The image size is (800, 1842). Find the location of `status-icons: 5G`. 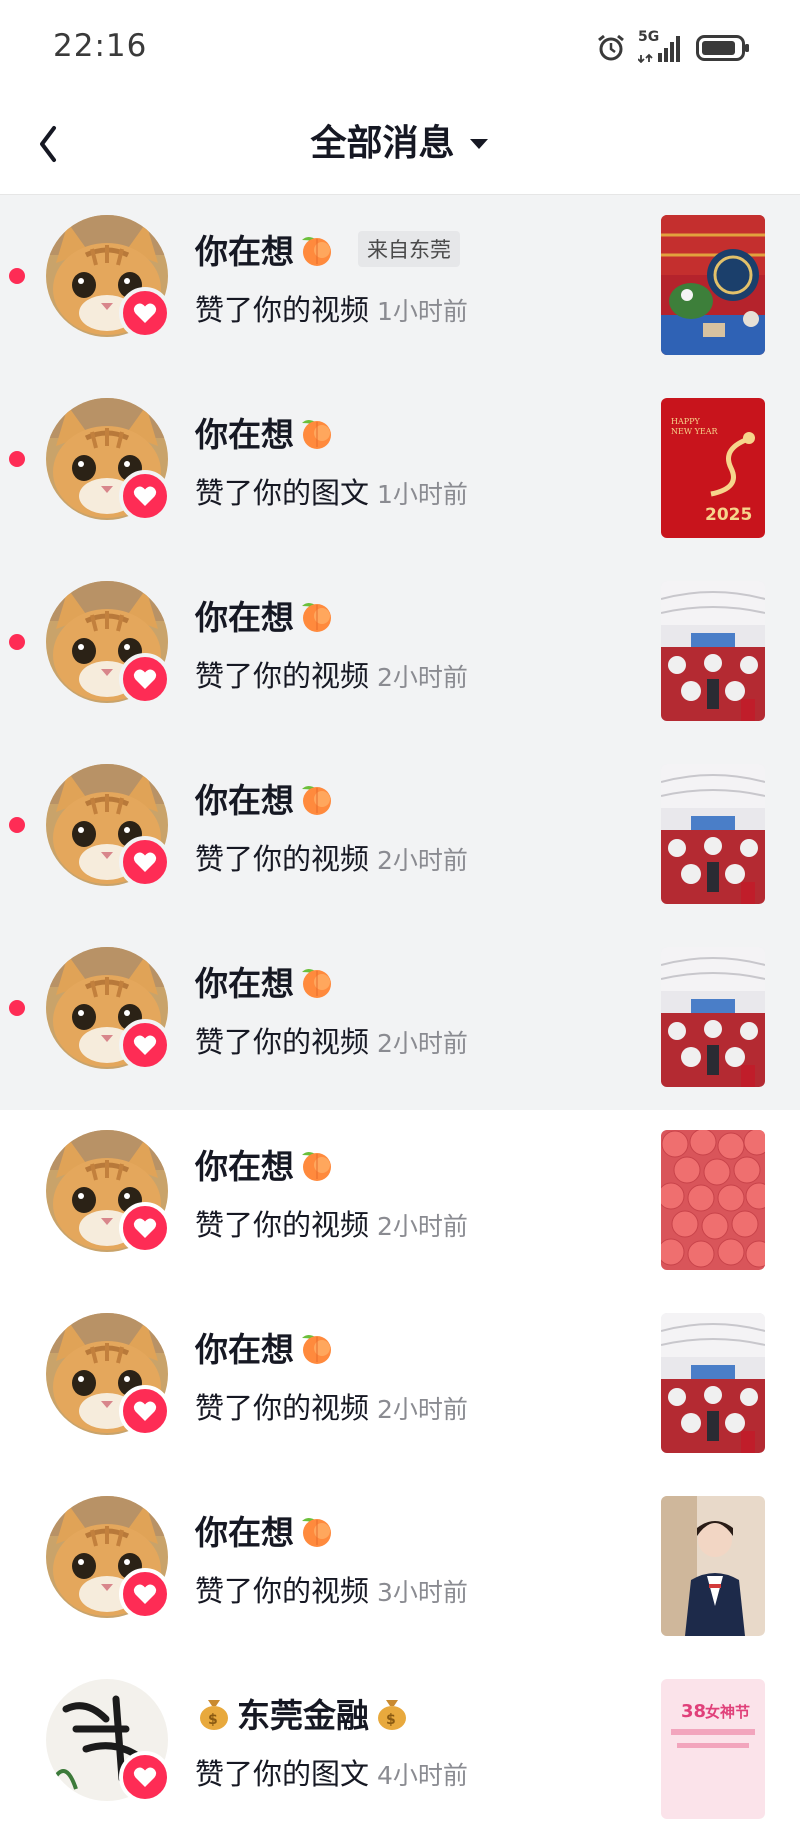

status-icons: 5G is located at coordinates (673, 47).